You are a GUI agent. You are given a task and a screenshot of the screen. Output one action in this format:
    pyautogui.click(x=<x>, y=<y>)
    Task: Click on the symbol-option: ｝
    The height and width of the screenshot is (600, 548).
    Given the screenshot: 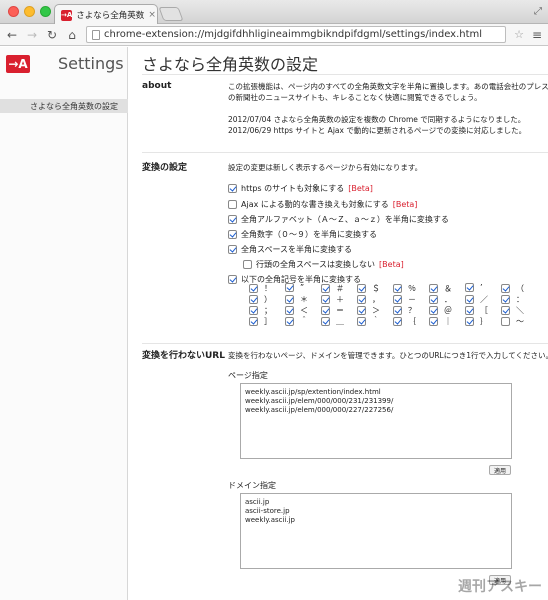 What is the action you would take?
    pyautogui.click(x=476, y=321)
    